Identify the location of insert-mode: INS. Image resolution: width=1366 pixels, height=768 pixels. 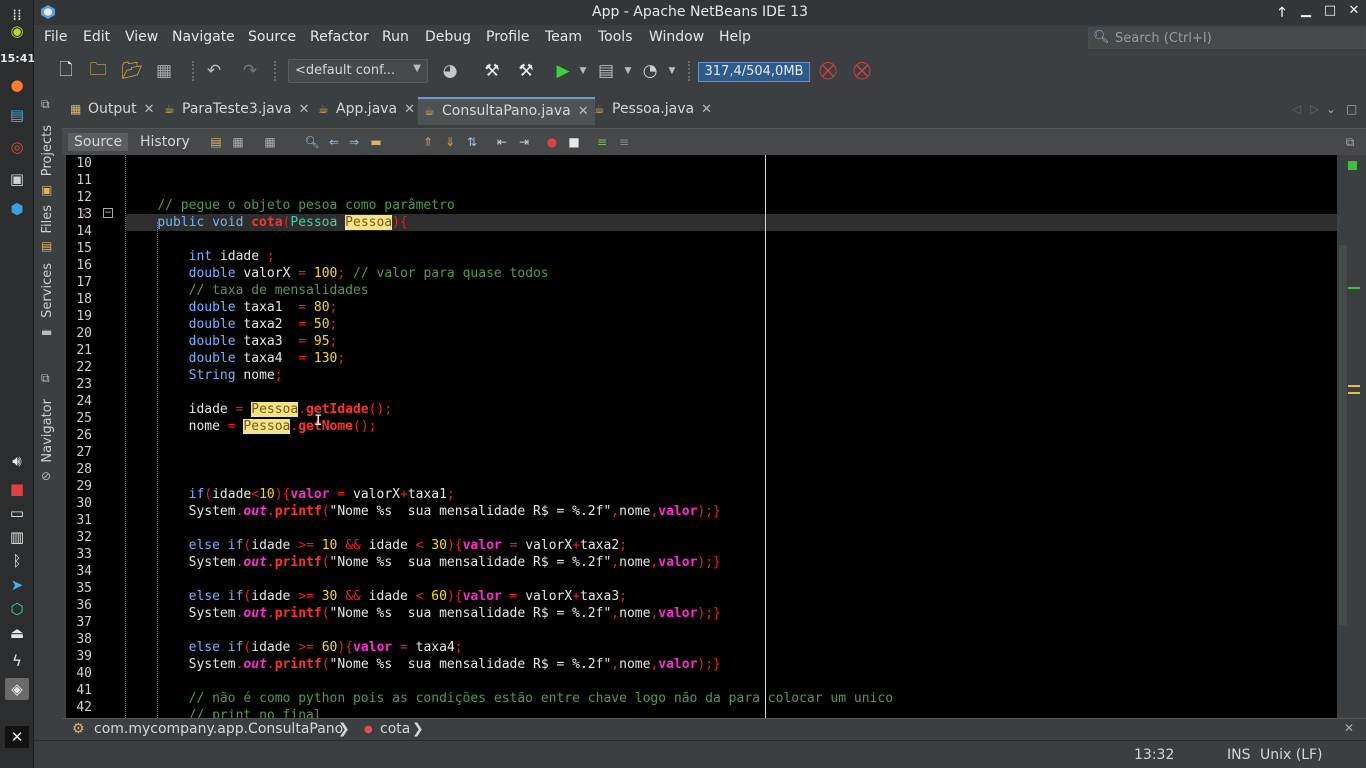
(1239, 755).